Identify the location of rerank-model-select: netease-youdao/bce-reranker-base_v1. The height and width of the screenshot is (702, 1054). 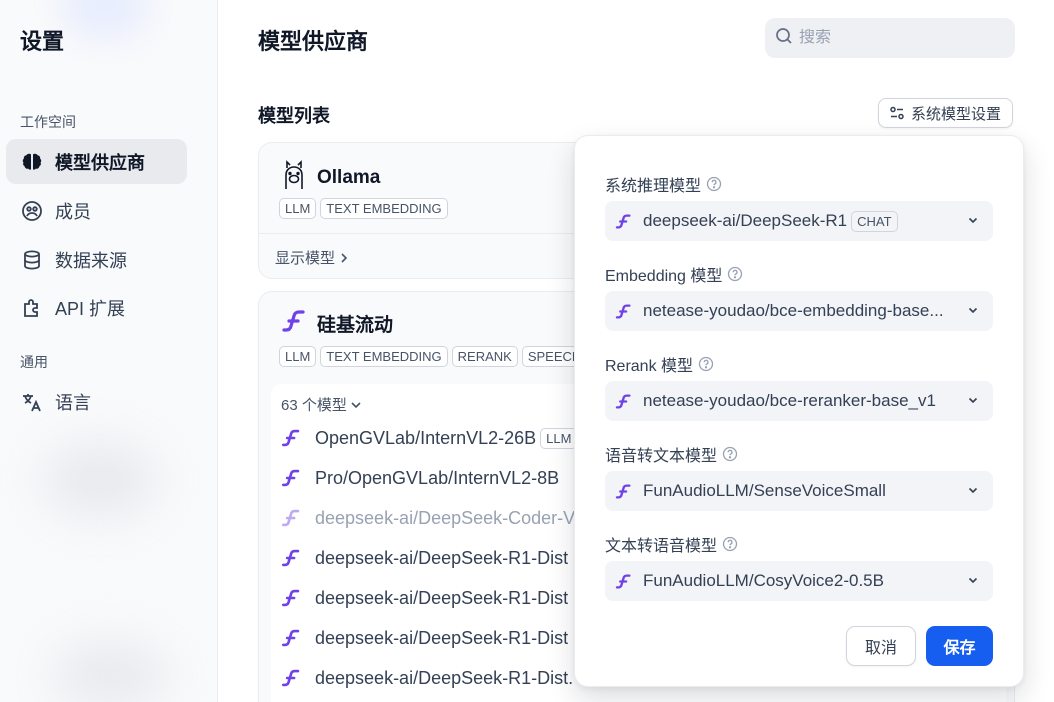
(799, 401).